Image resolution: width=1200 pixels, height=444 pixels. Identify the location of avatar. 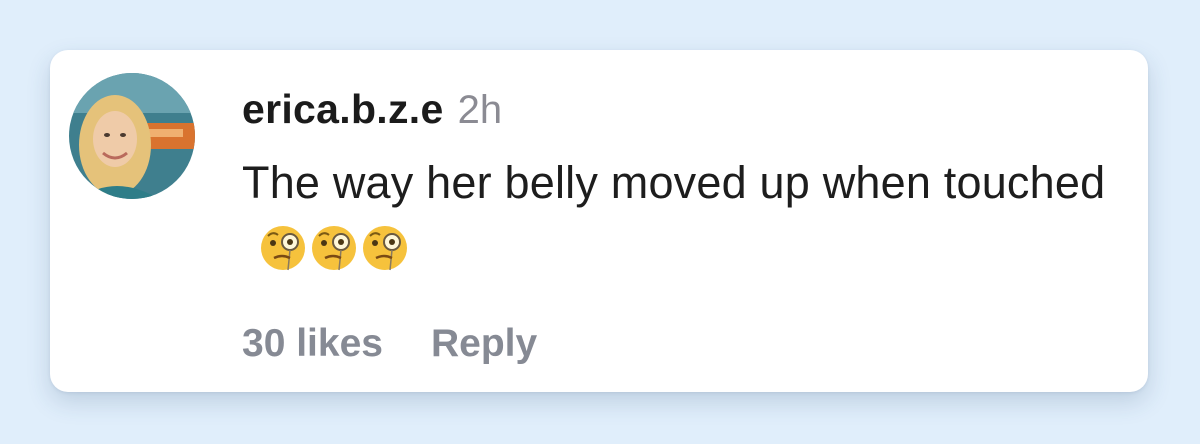
(132, 136).